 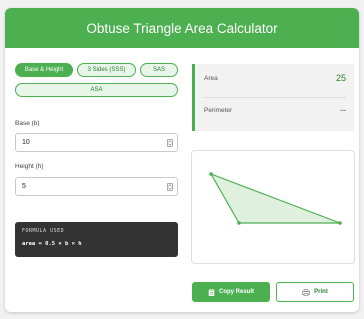 What do you see at coordinates (96, 142) in the screenshot?
I see `base-input: 10` at bounding box center [96, 142].